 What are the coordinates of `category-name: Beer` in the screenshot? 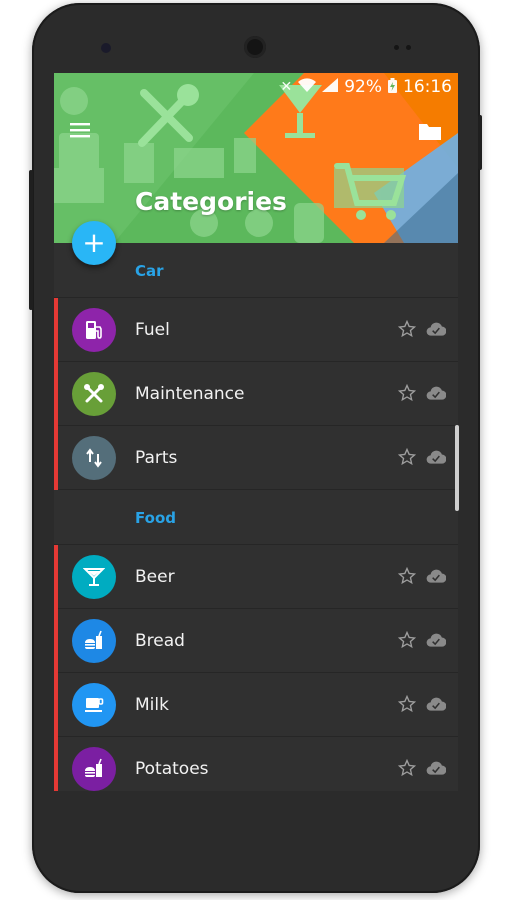 It's located at (155, 577).